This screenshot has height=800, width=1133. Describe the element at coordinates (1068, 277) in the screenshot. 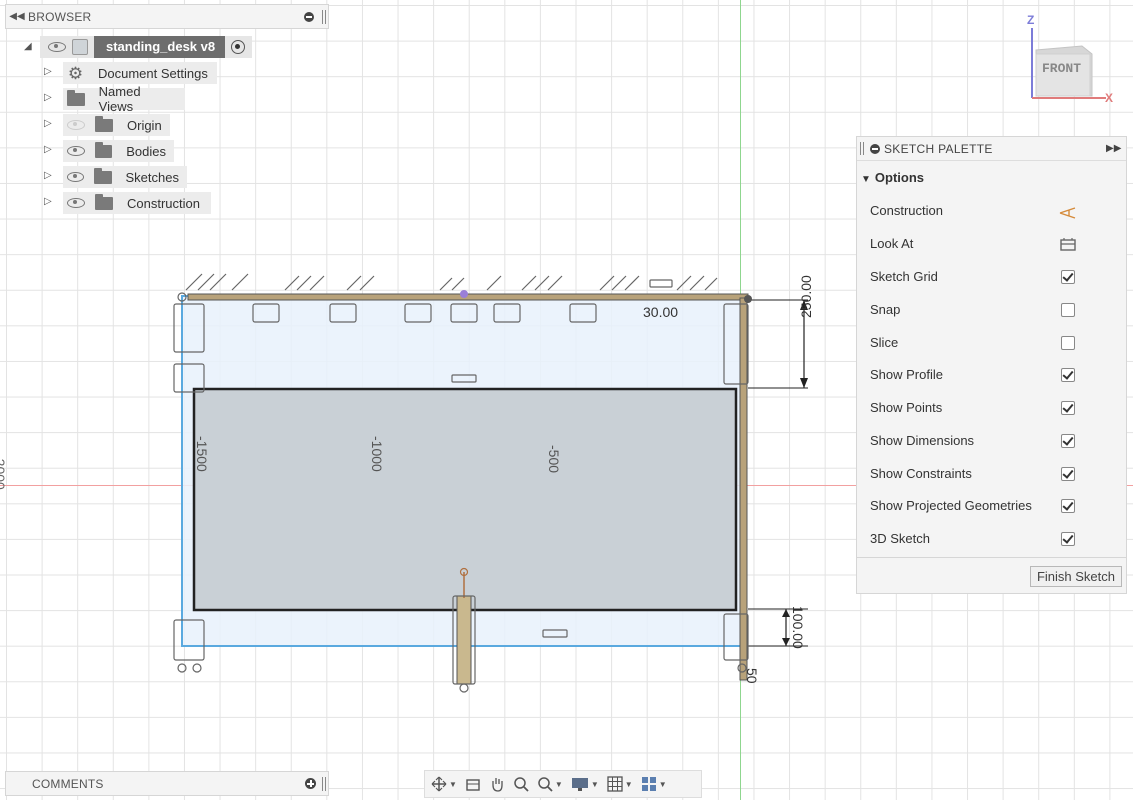

I see `sketch-grid-checkbox` at that location.